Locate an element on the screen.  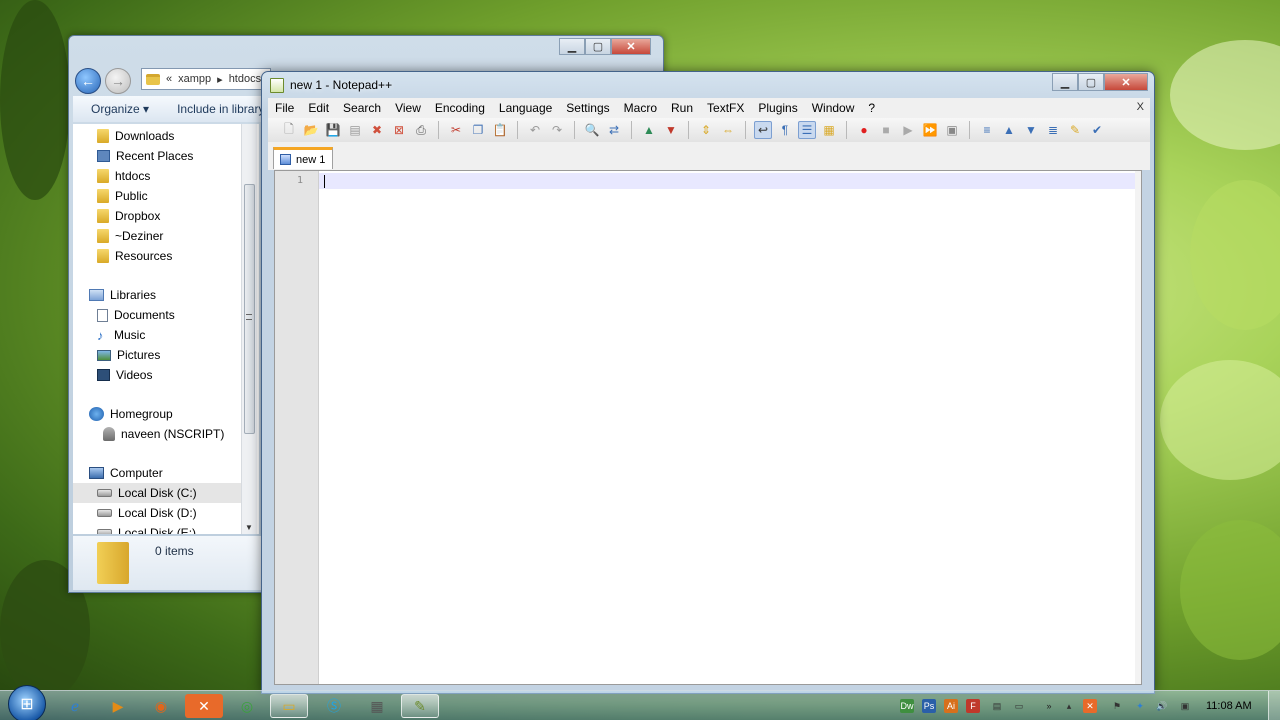
back-button: ← is located at coordinates (88, 81).